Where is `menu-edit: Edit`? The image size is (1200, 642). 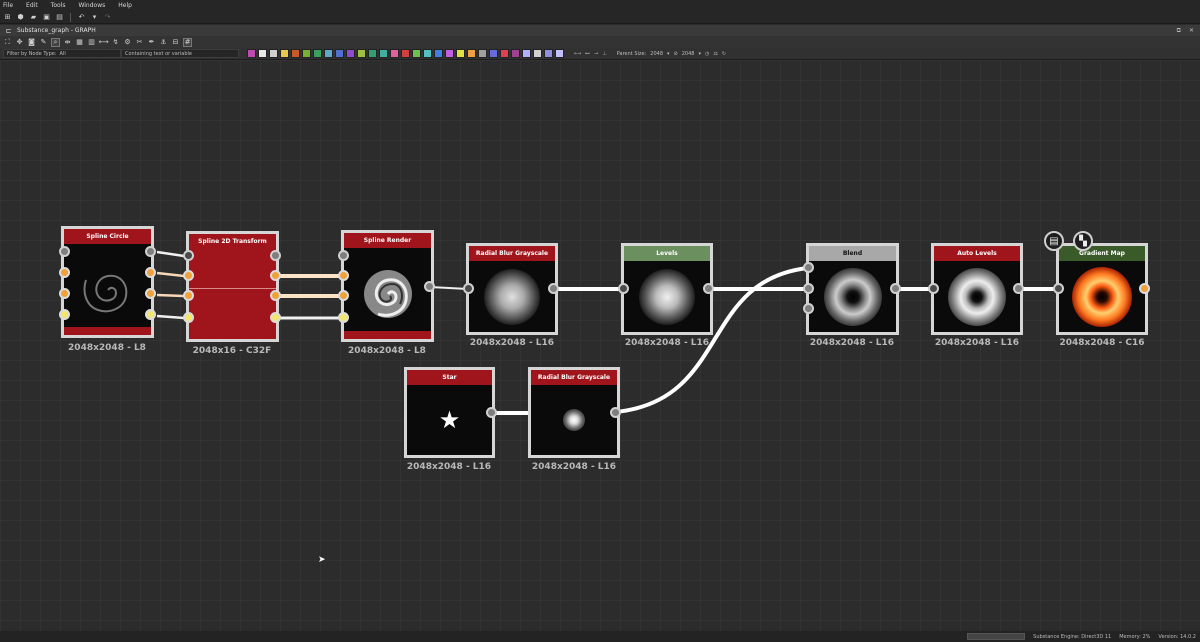
menu-edit: Edit is located at coordinates (32, 5).